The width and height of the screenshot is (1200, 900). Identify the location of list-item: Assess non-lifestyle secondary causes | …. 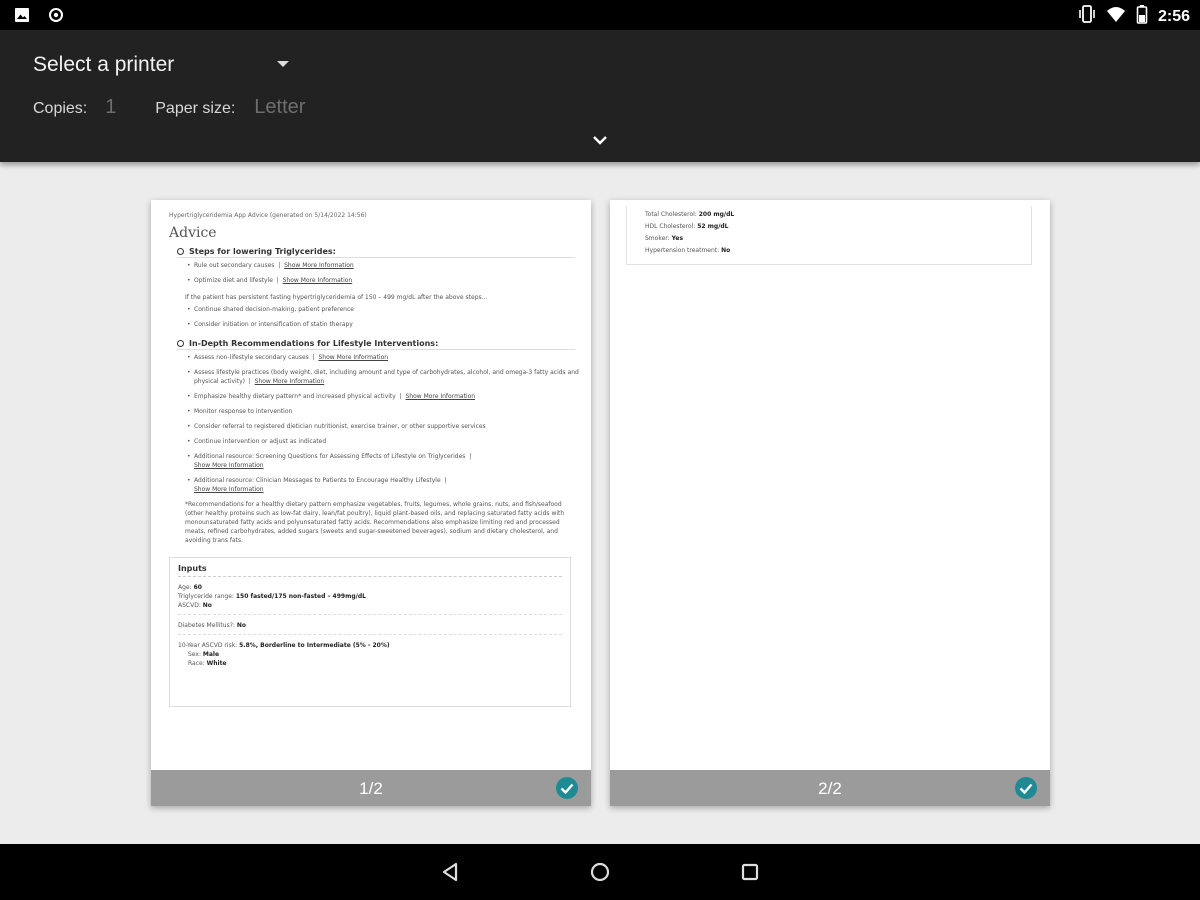
(385, 357).